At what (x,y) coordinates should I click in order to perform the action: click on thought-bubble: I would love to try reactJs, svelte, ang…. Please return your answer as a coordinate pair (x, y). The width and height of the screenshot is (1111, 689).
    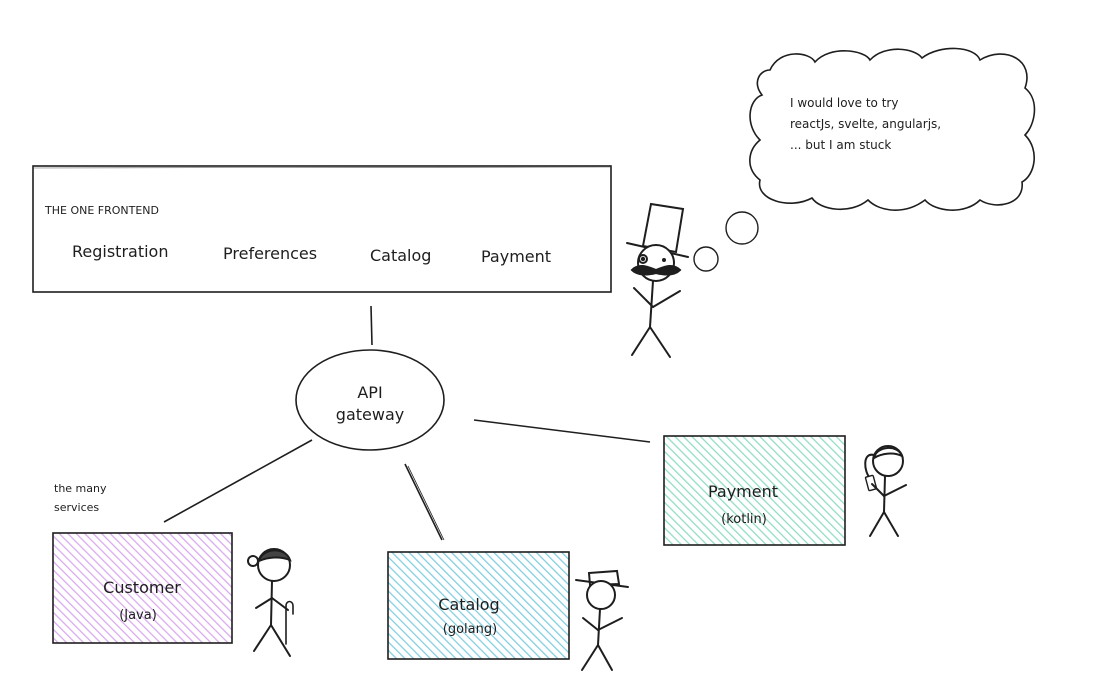
    Looking at the image, I should click on (864, 159).